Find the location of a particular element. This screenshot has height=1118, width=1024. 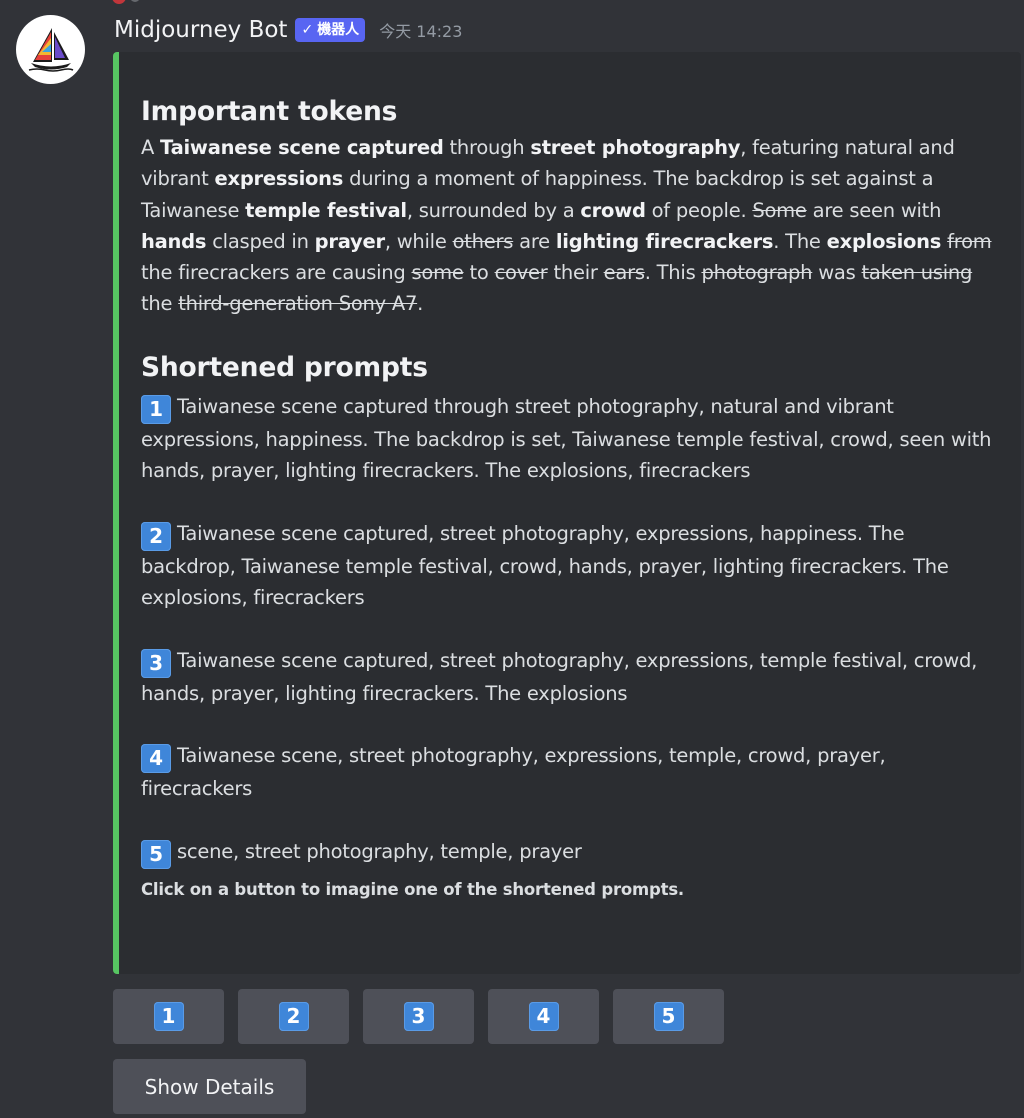

show-details-button: Show Details is located at coordinates (209, 1086).